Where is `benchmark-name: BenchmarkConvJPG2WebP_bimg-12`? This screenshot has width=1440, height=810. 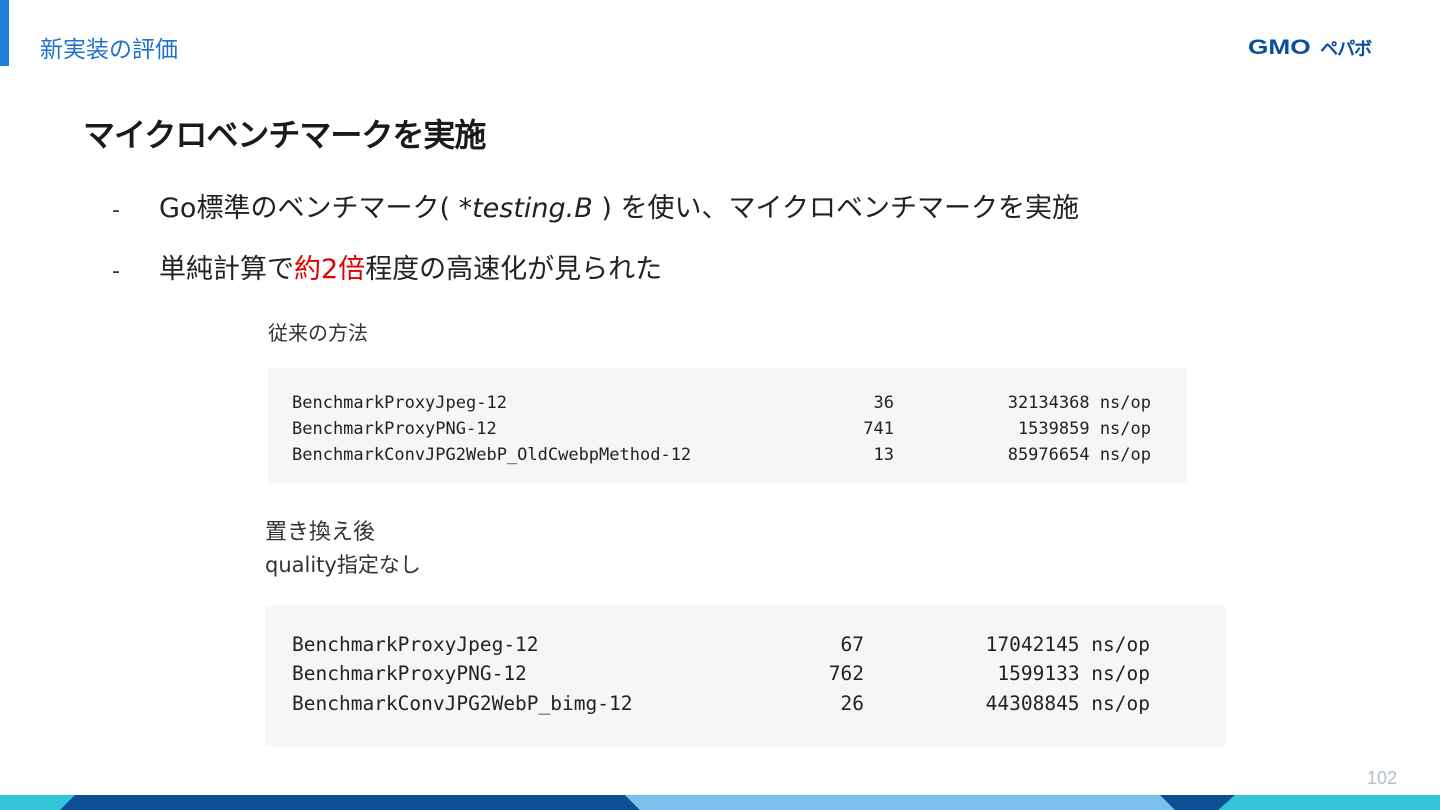
benchmark-name: BenchmarkConvJPG2WebP_bimg-12 is located at coordinates (462, 703).